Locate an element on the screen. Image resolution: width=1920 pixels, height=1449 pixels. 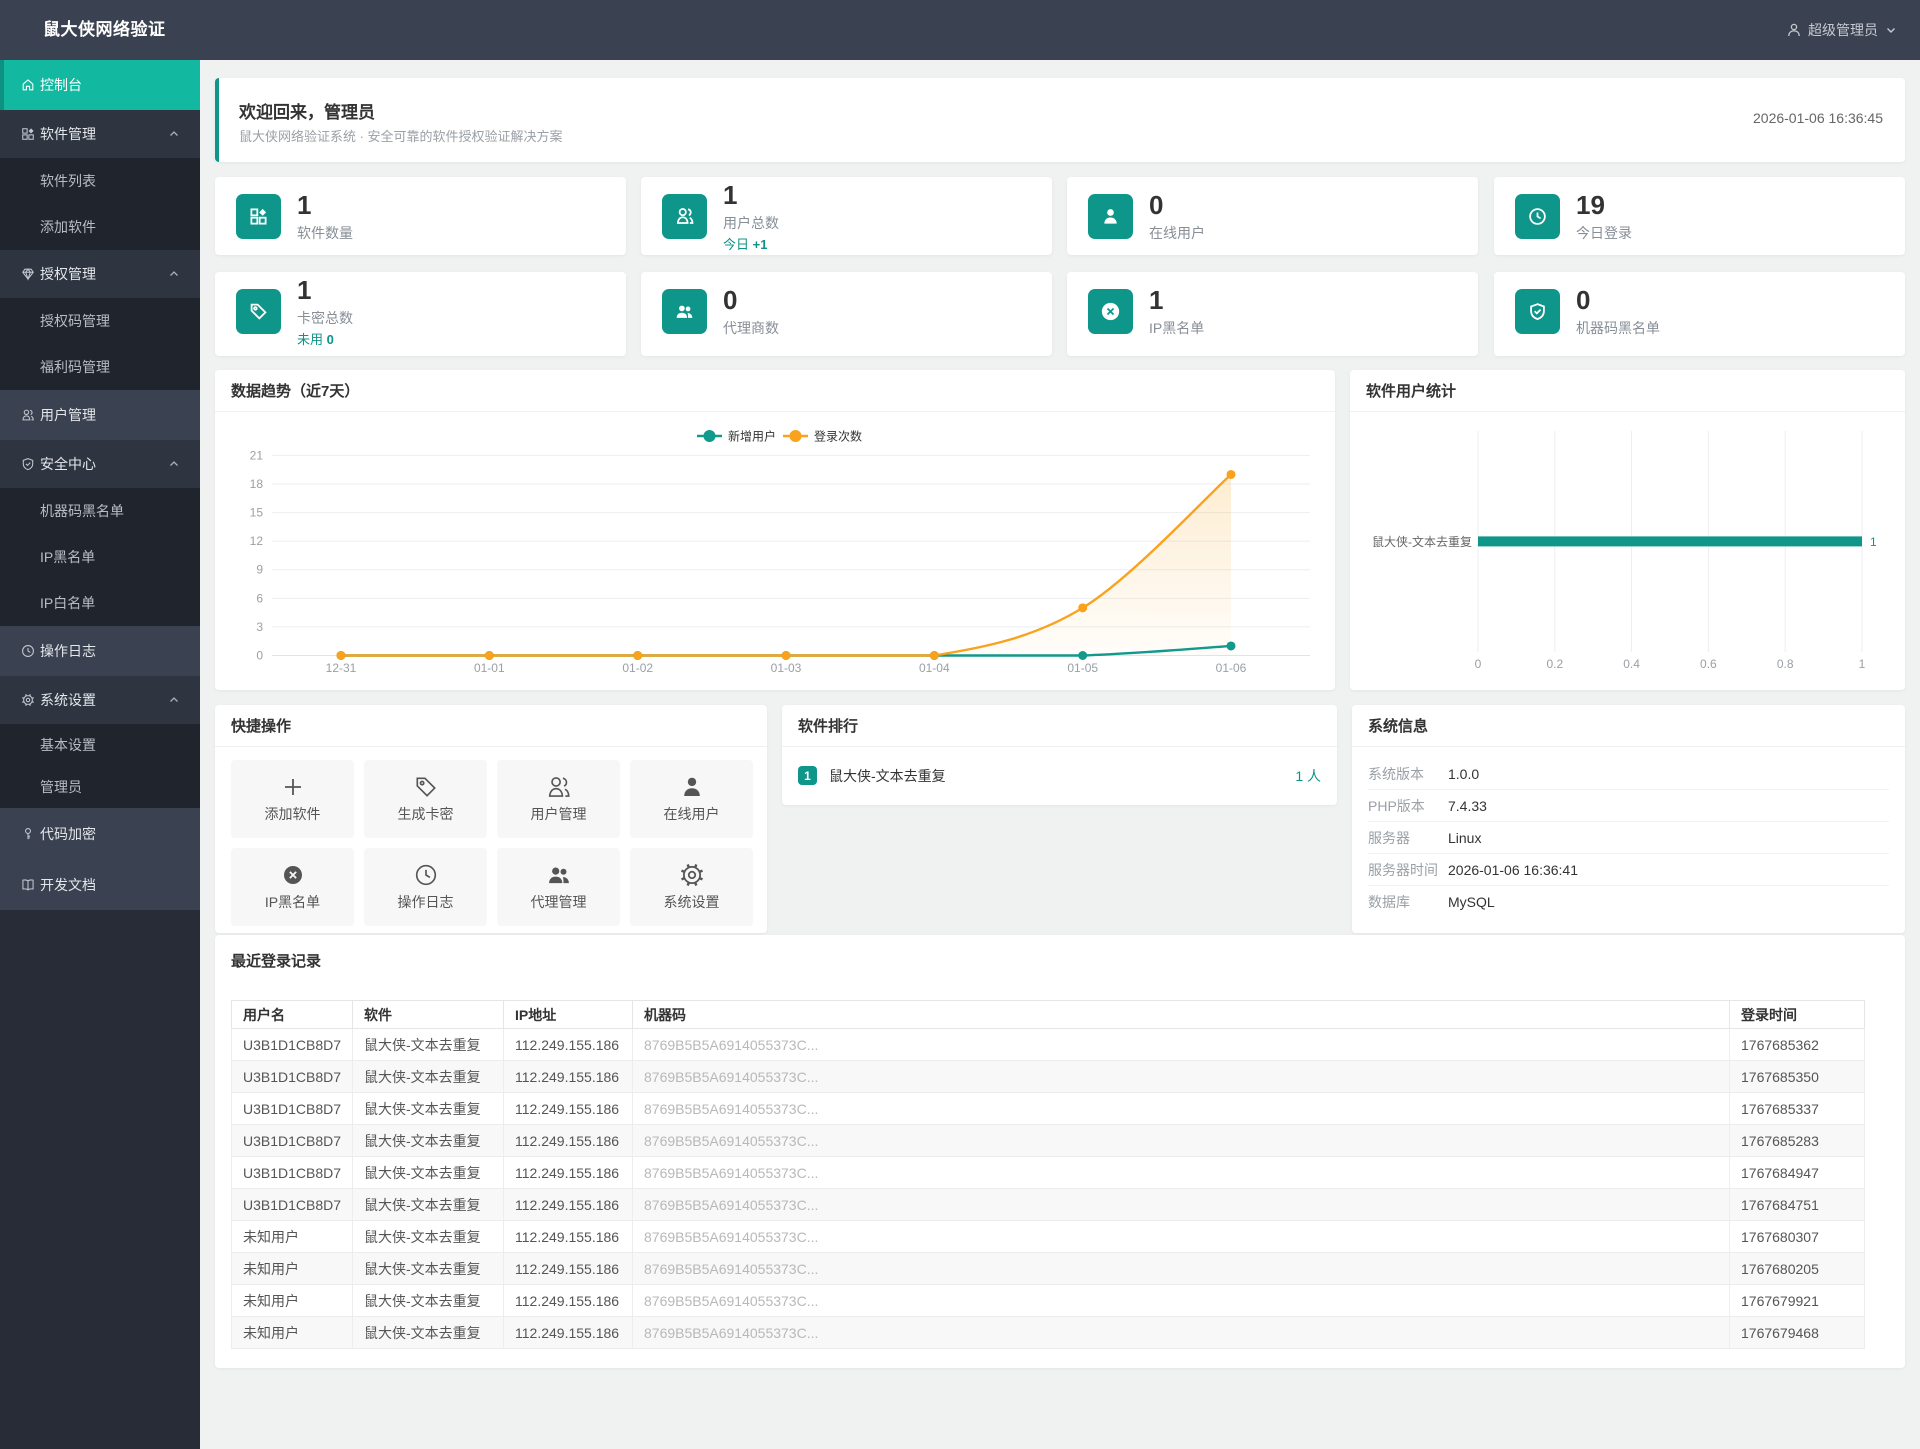
svg-text: 01-01 is located at coordinates (489, 668).